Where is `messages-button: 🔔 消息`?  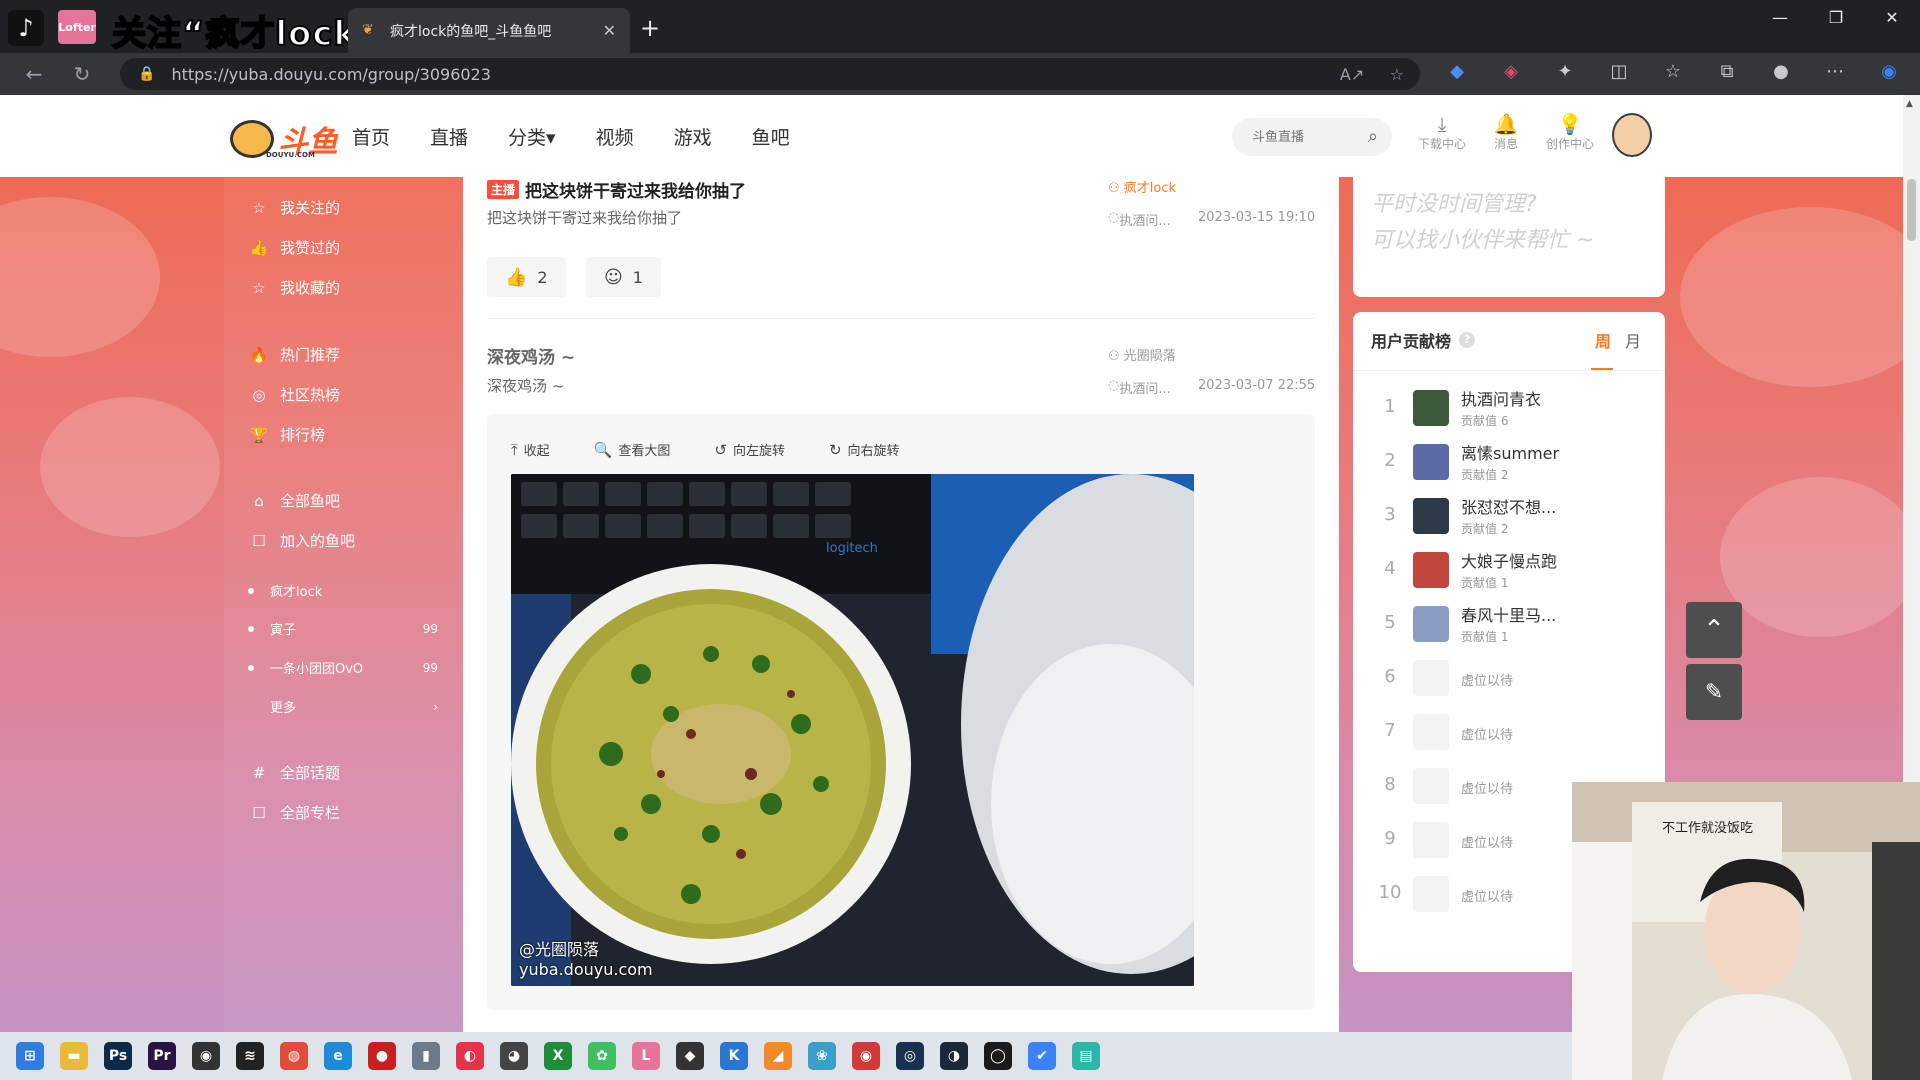 messages-button: 🔔 消息 is located at coordinates (1506, 132).